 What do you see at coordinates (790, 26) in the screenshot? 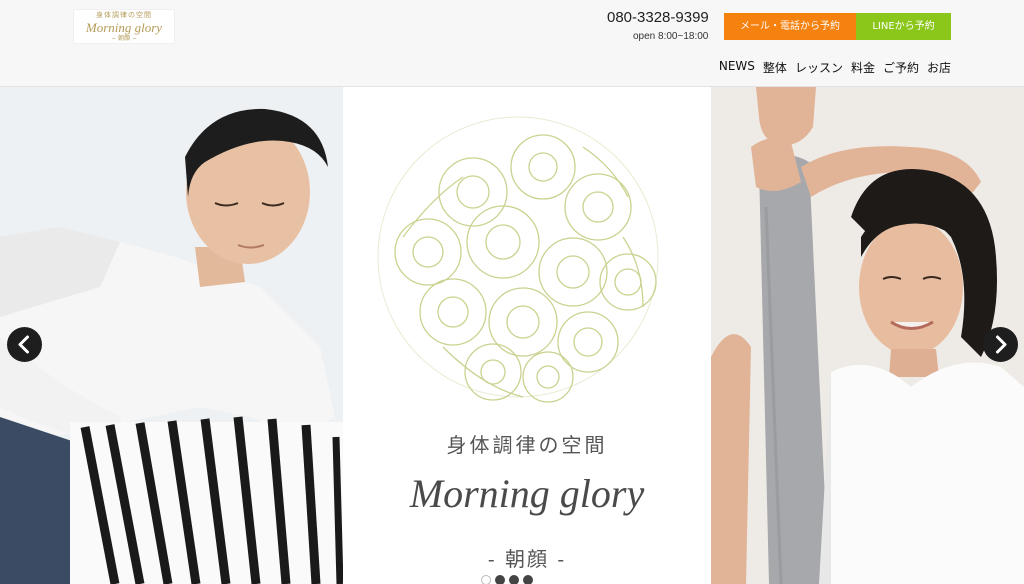
I see `mail-phone-reservation-button: メール・電話から予約` at bounding box center [790, 26].